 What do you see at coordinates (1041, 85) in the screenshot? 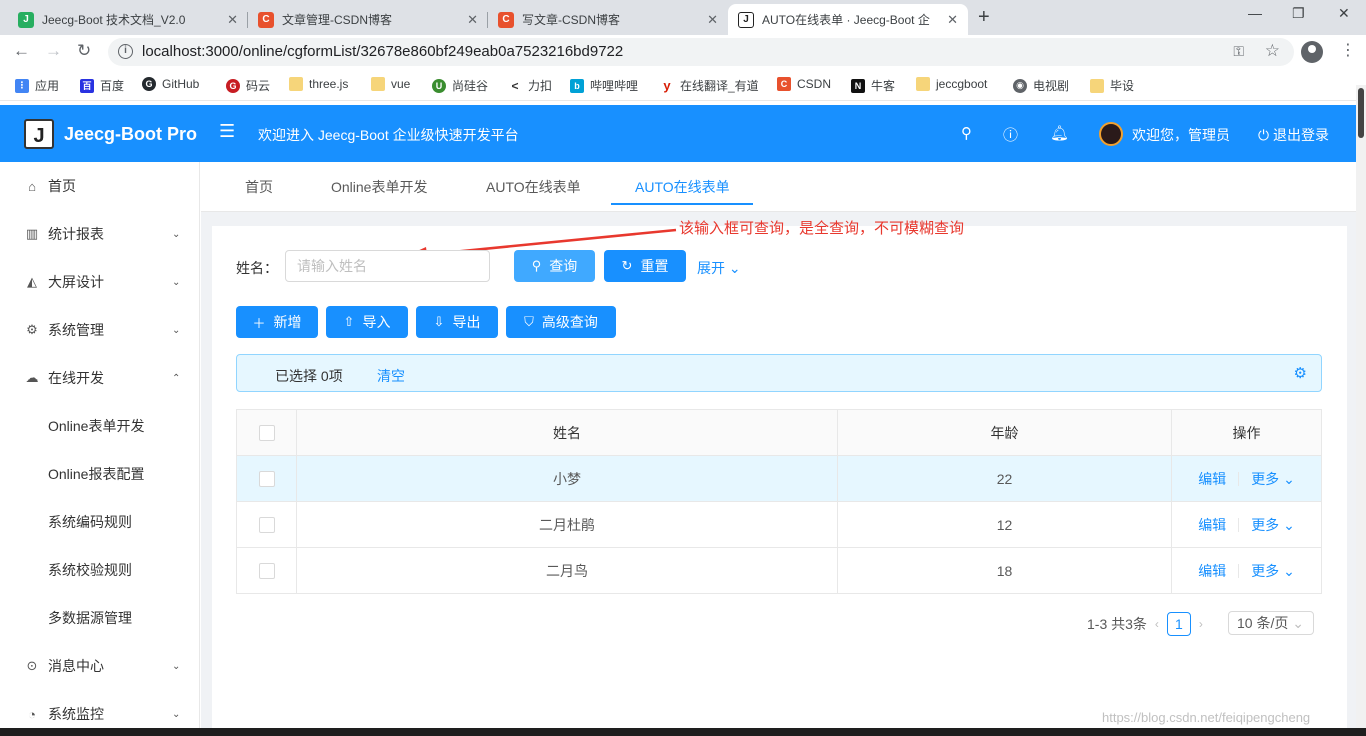
I see `bookmark-tv: ◉ 电视剧` at bounding box center [1041, 85].